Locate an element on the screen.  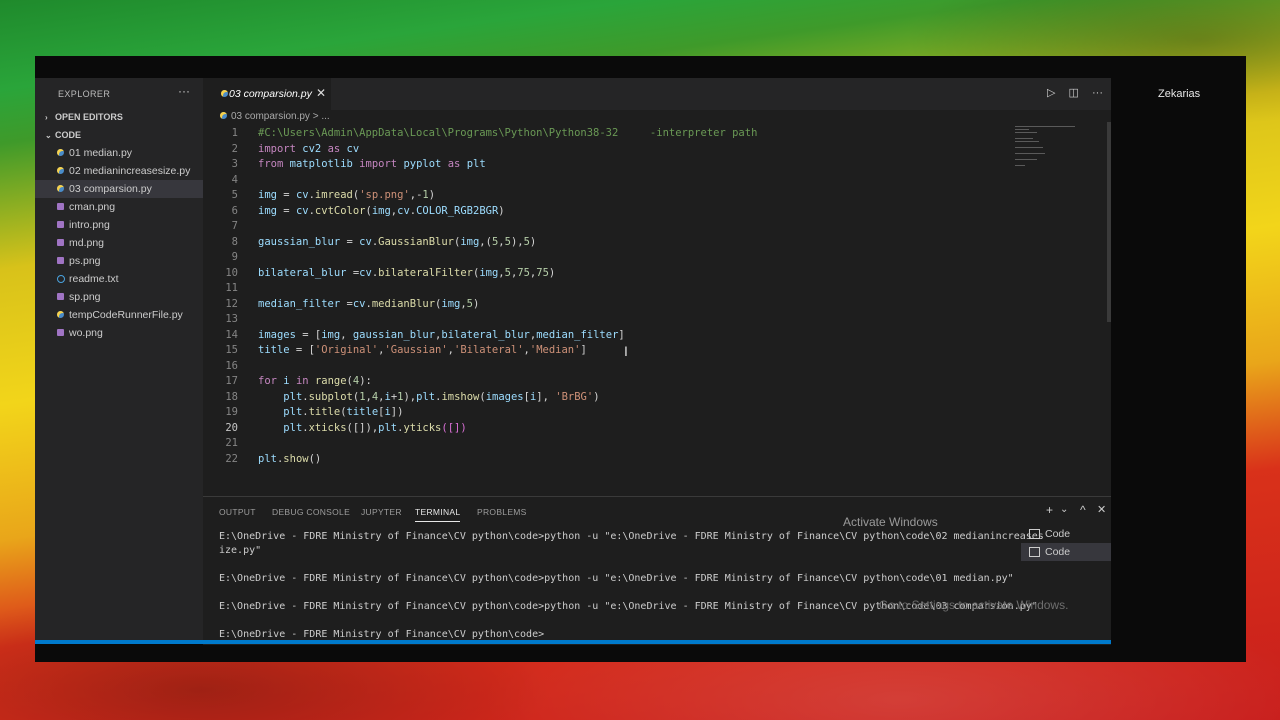
line-number: 16 is located at coordinates (231, 365).